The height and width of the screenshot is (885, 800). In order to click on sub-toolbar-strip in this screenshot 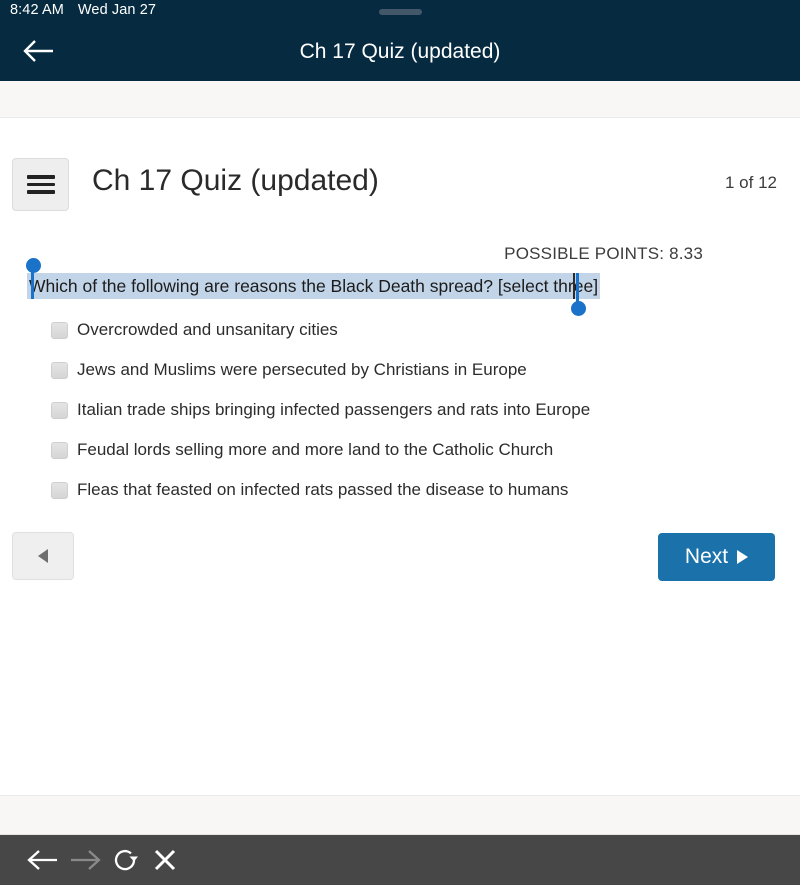, I will do `click(400, 99)`.